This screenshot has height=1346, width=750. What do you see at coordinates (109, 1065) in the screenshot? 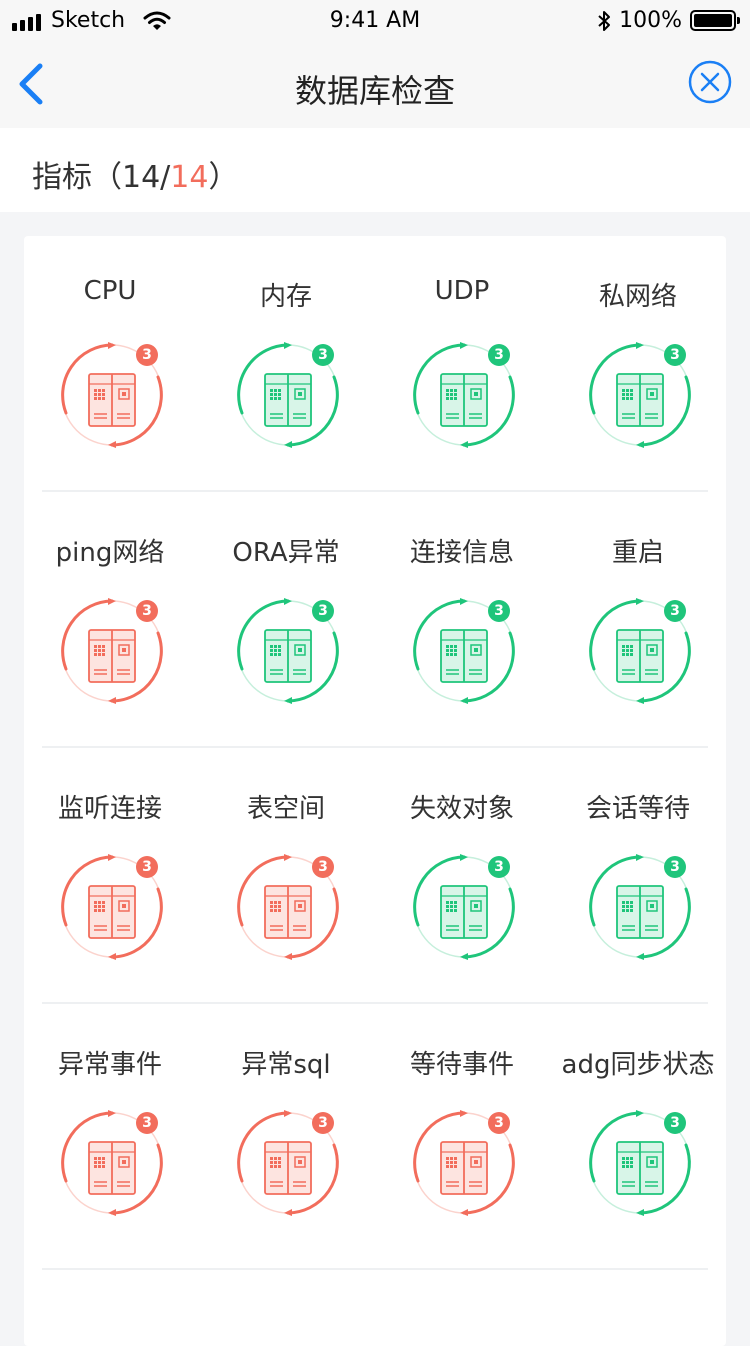
I see `metric-label: 异常事件` at bounding box center [109, 1065].